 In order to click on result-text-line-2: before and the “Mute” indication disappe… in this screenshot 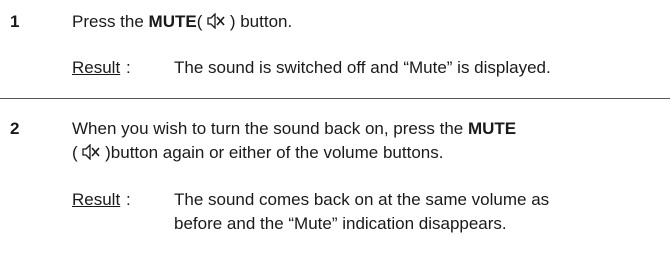, I will do `click(340, 223)`.